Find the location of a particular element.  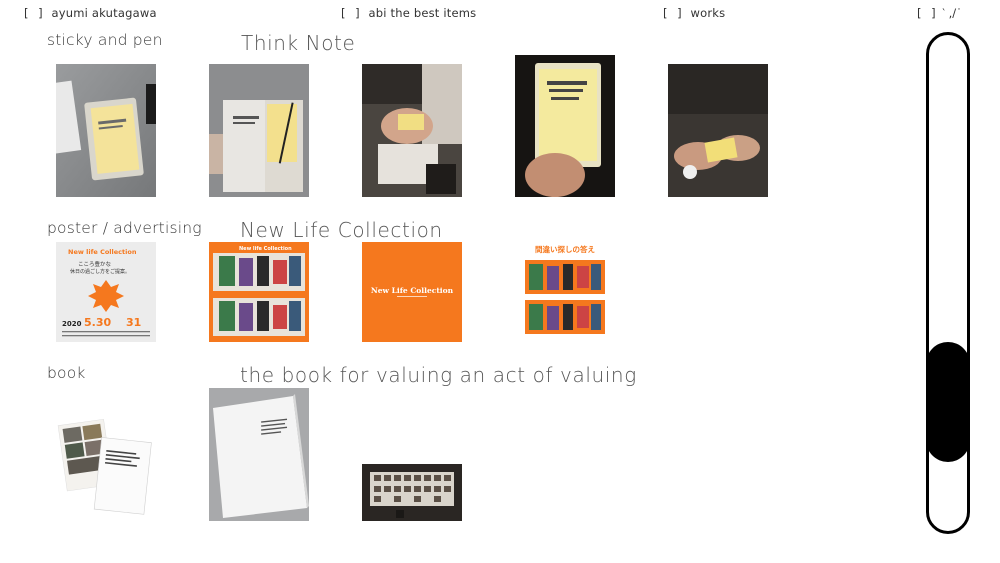

thumb-poster-4: 間違い探しの答え is located at coordinates (565, 292).